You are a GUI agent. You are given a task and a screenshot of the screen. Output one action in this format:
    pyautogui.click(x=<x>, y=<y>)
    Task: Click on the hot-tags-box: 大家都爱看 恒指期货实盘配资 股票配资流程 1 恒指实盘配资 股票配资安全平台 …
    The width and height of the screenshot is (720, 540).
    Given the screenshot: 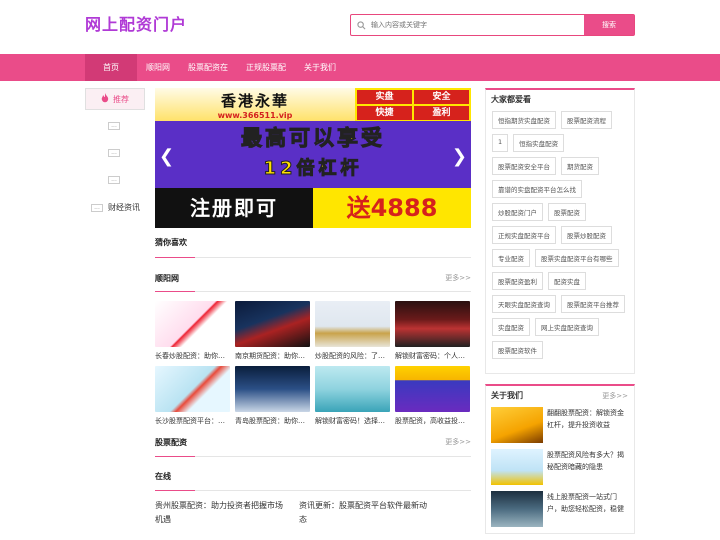 What is the action you would take?
    pyautogui.click(x=560, y=231)
    